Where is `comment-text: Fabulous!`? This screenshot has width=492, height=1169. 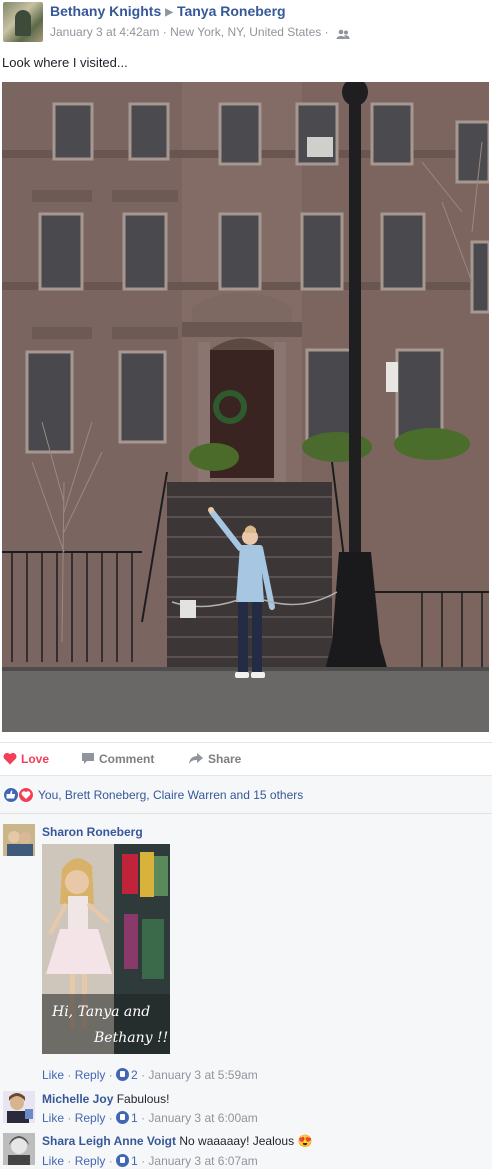
comment-text: Fabulous! is located at coordinates (143, 1099).